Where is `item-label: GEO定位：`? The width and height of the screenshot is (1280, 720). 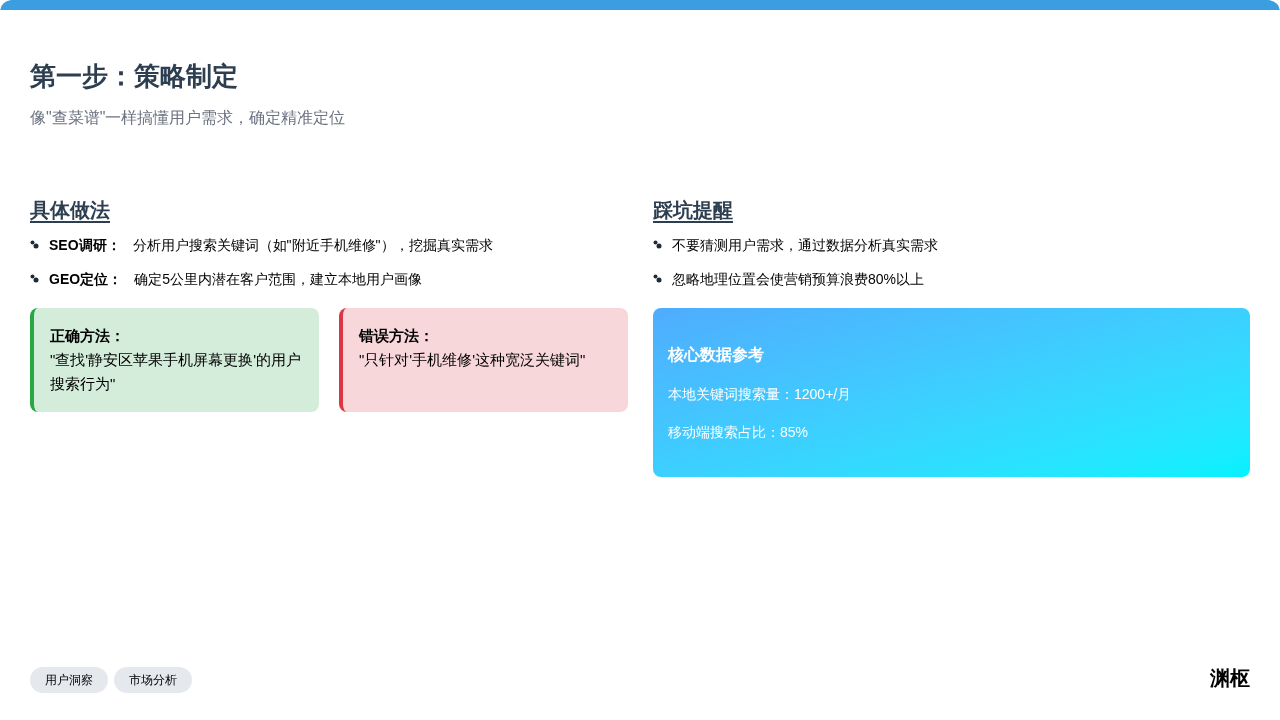 item-label: GEO定位： is located at coordinates (86, 279).